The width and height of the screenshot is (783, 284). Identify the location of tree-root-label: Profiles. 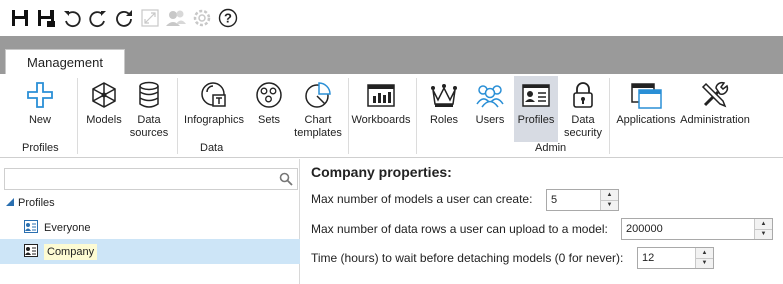
(36, 203).